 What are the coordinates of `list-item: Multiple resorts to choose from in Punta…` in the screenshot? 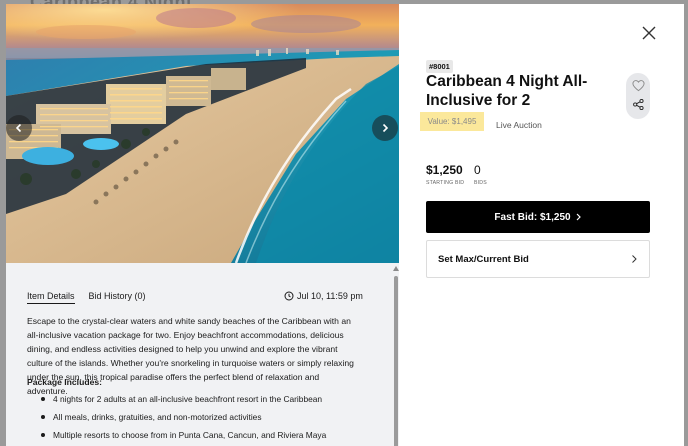 It's located at (205, 435).